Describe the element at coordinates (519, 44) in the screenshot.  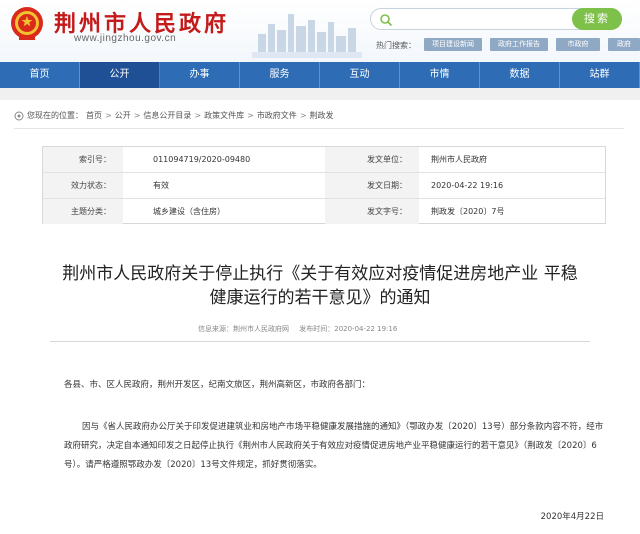
I see `hot-search-tag: 政府工作报告` at that location.